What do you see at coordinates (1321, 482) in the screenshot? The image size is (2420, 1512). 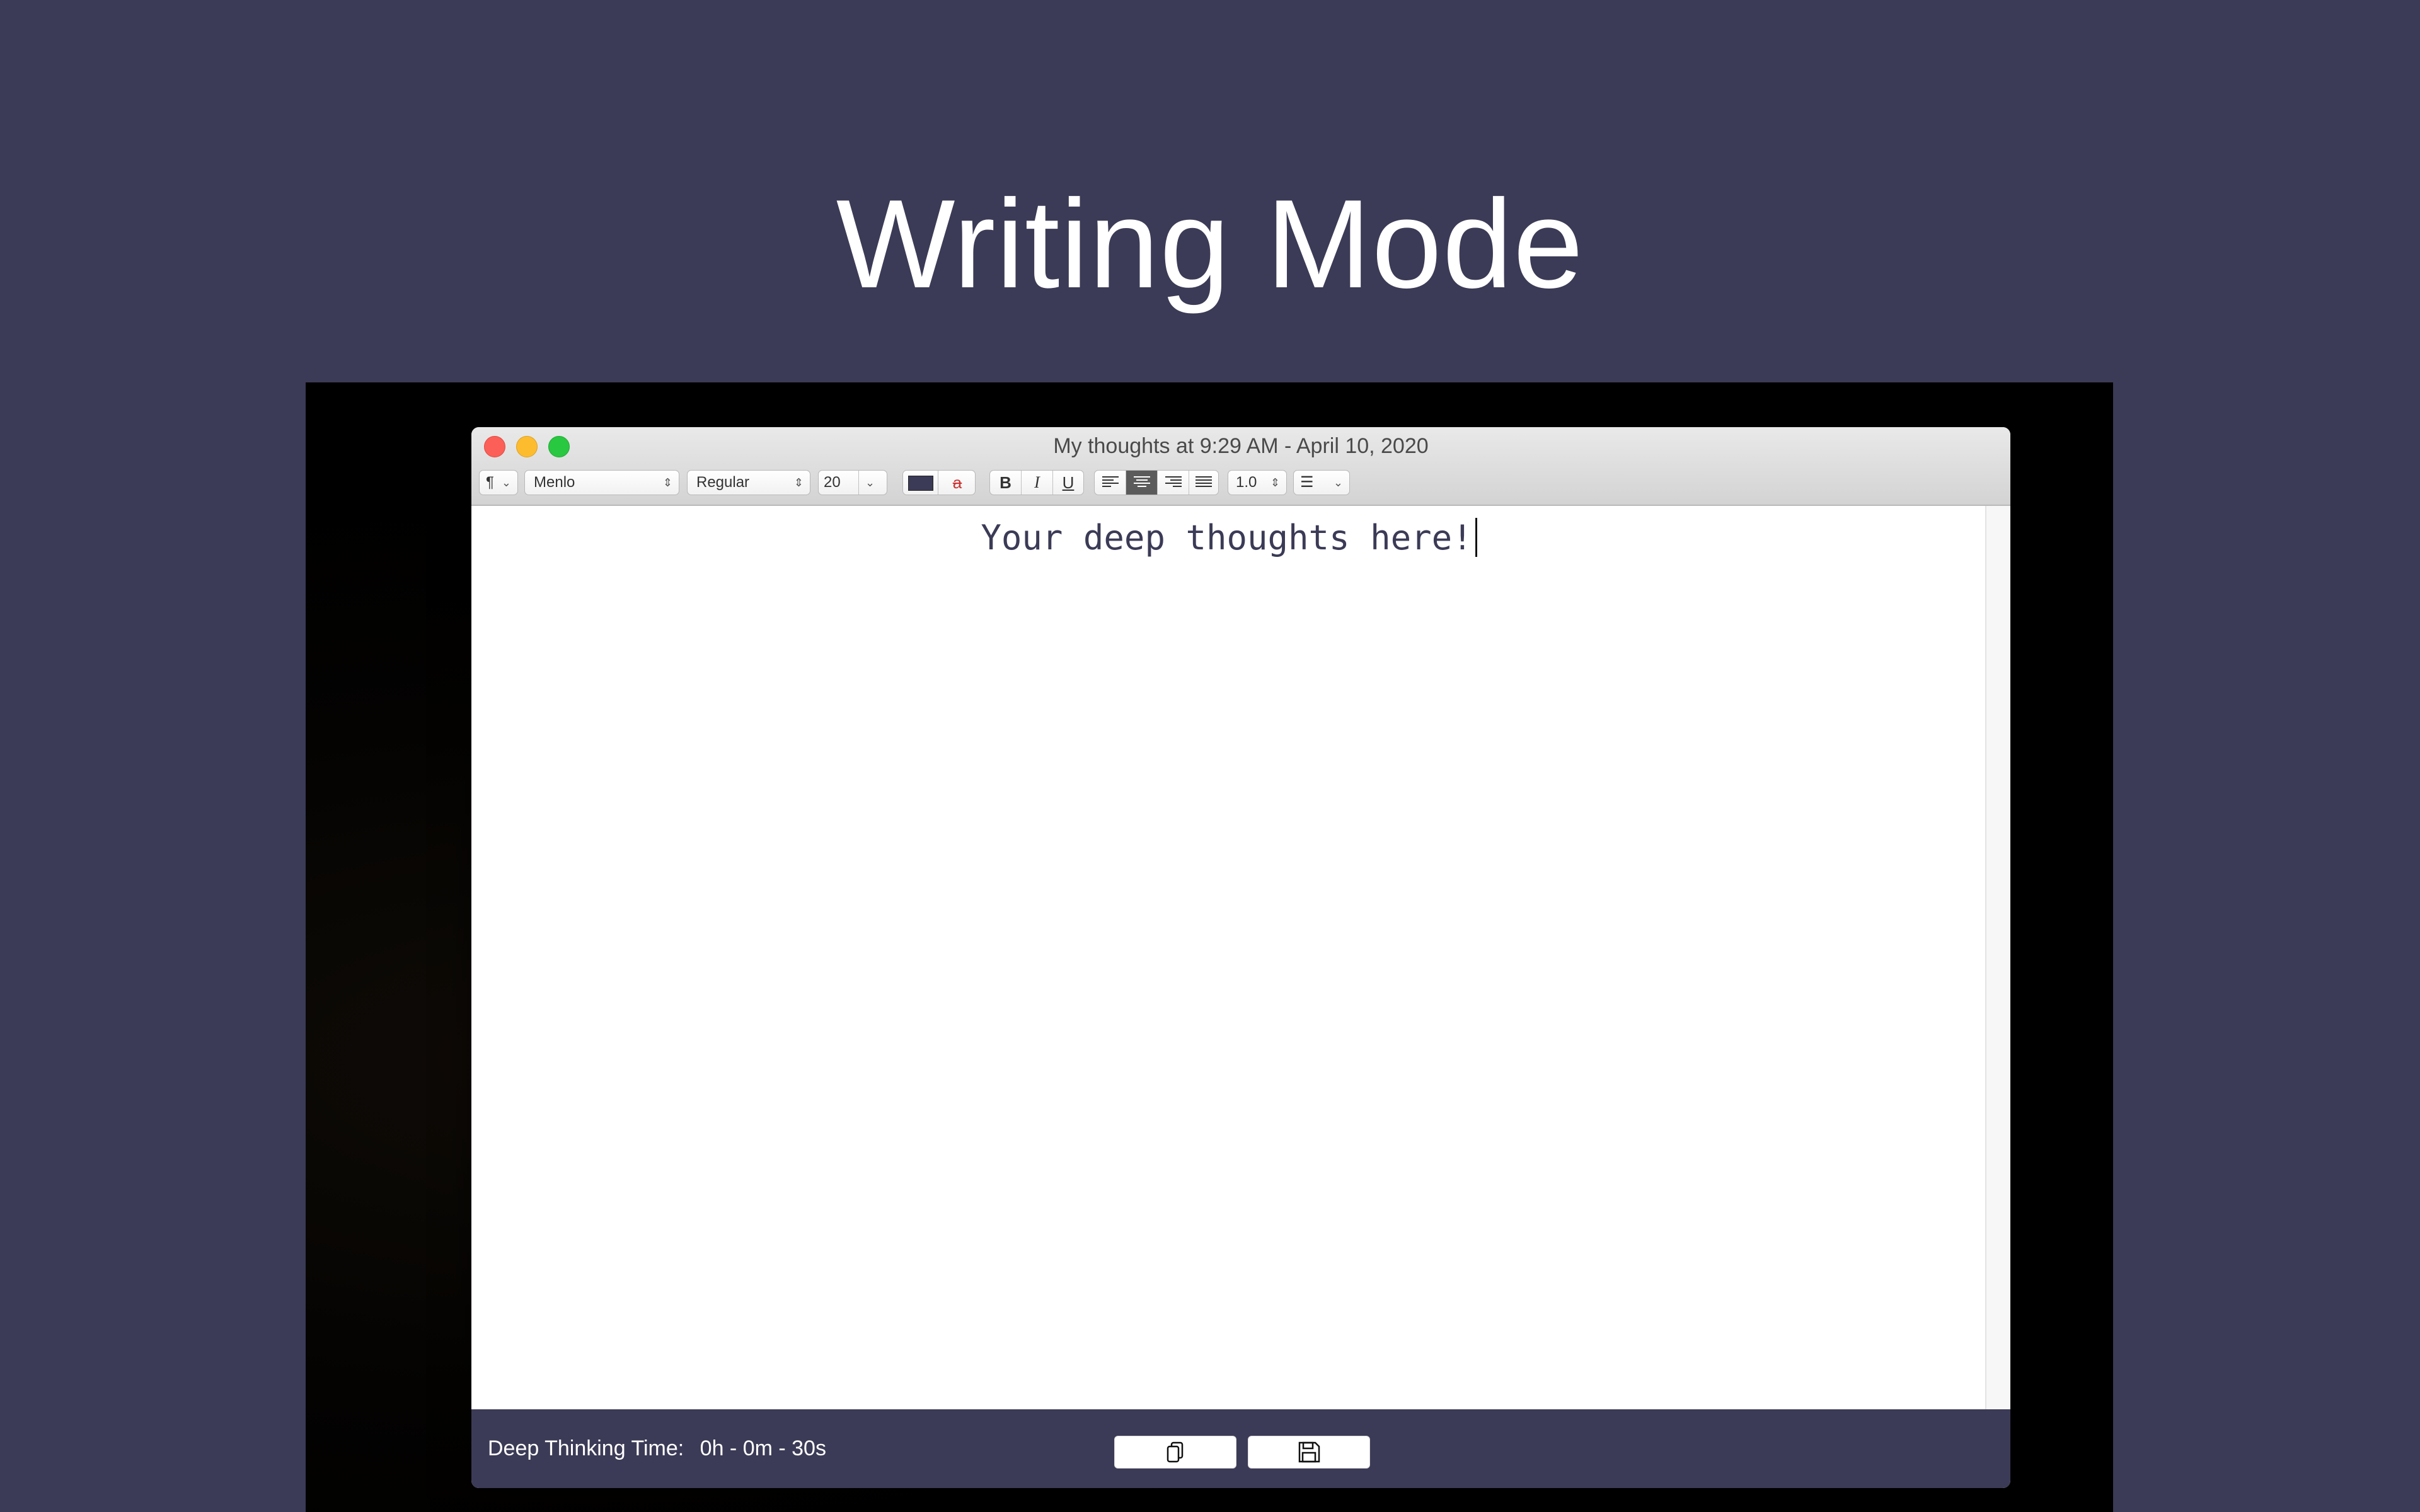 I see `list-style-dropdown: ☰ ⌄` at bounding box center [1321, 482].